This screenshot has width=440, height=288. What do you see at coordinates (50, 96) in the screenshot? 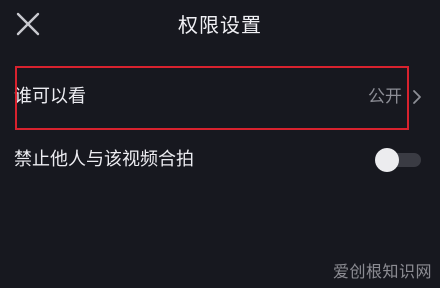
I see `who-can-view-label: 谁可以看` at bounding box center [50, 96].